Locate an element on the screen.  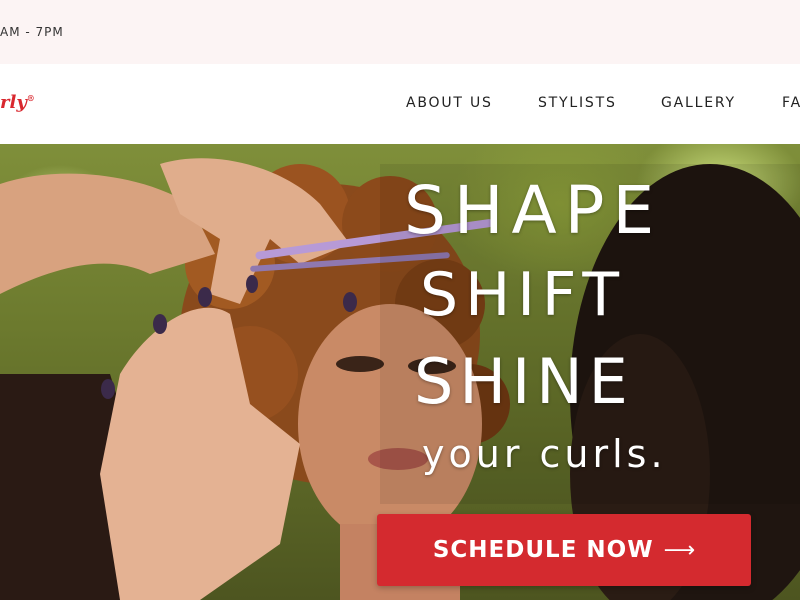
logo-text: rly is located at coordinates (13, 102).